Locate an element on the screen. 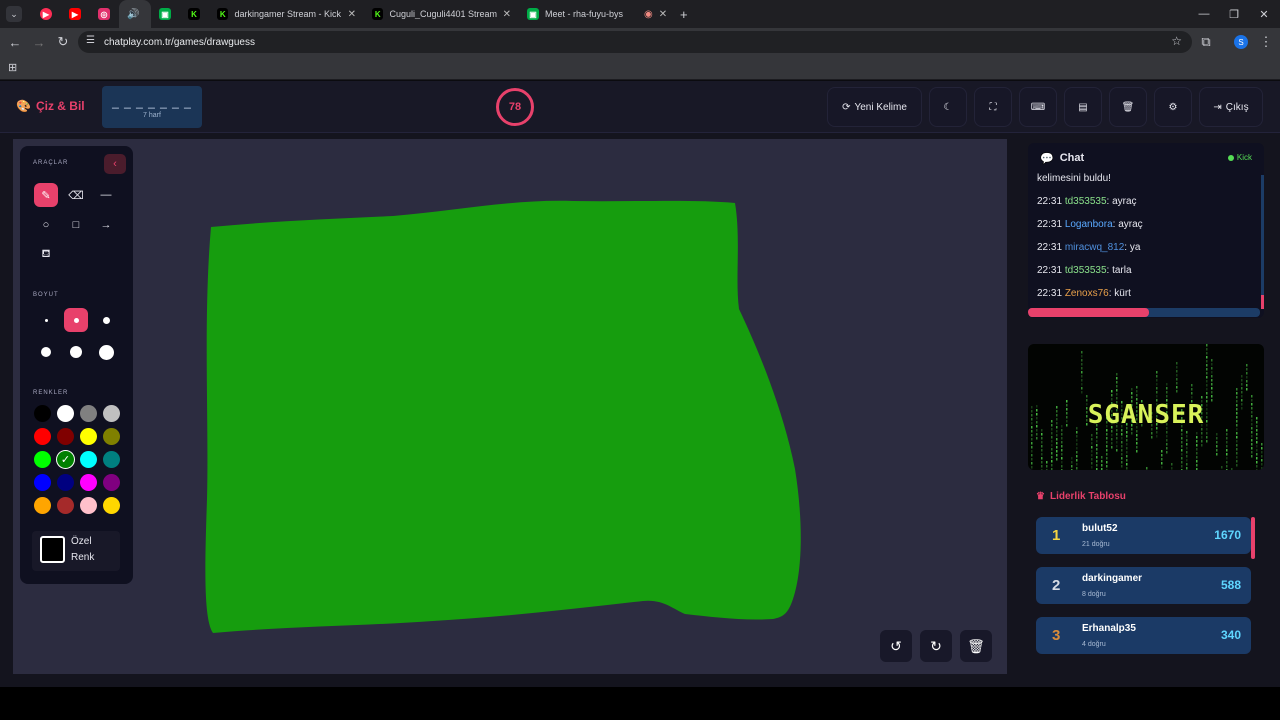 This screenshot has width=1280, height=720. fullscreen-button: ⛶ is located at coordinates (993, 107).